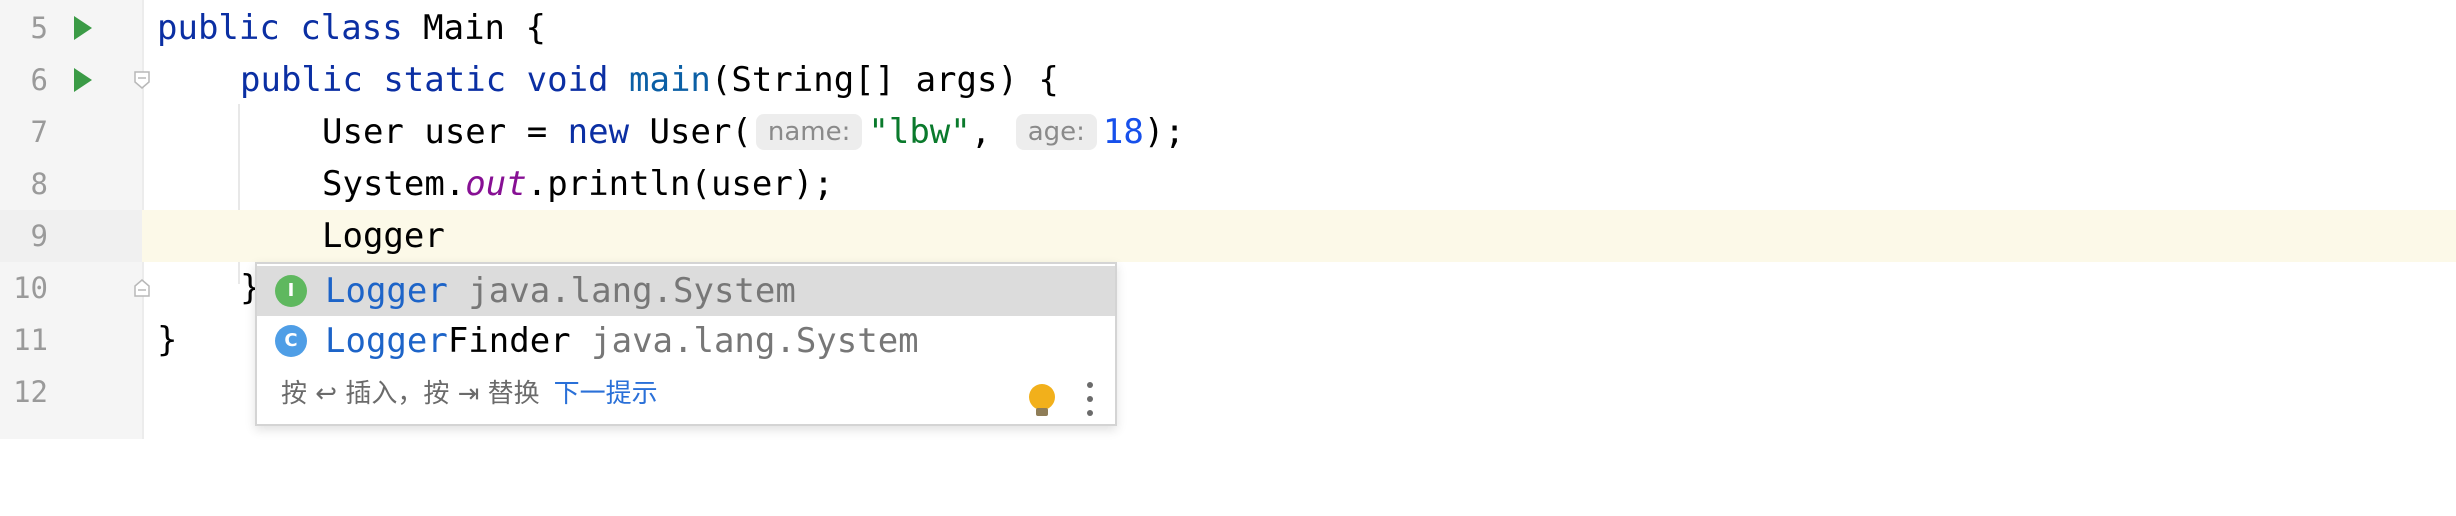  What do you see at coordinates (578, 184) in the screenshot?
I see `code-text: System.out.println(user);` at bounding box center [578, 184].